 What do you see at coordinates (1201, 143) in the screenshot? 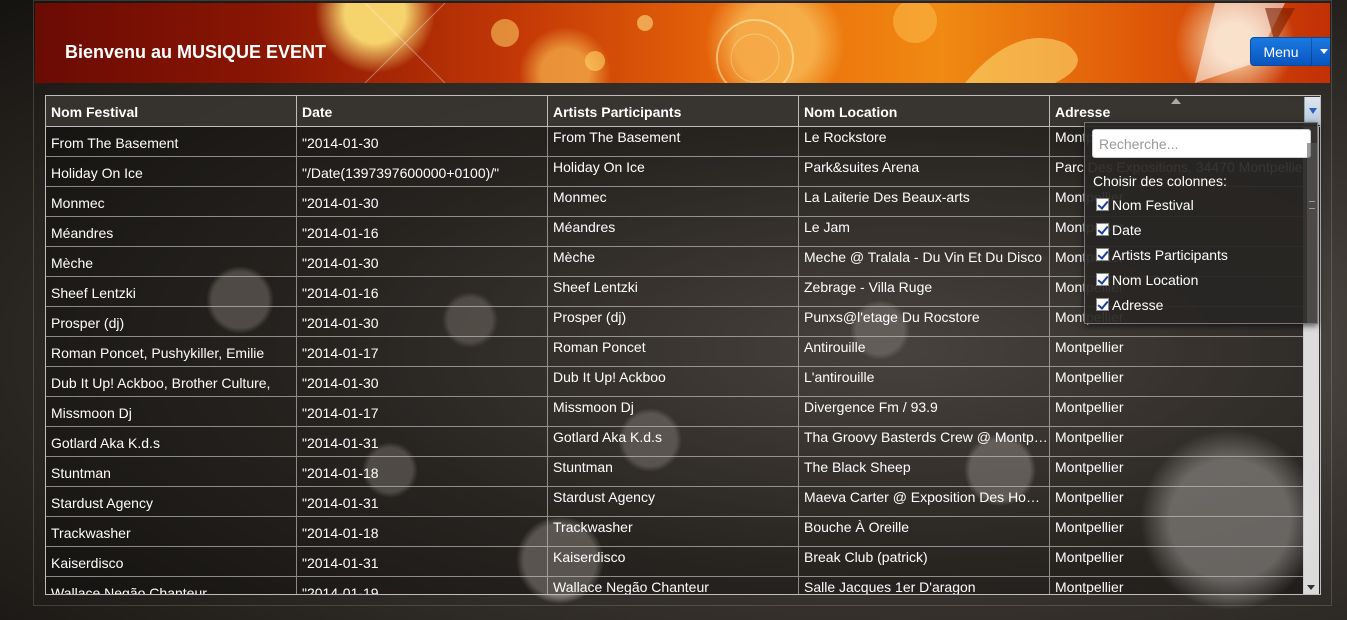
I see `column-search-input` at bounding box center [1201, 143].